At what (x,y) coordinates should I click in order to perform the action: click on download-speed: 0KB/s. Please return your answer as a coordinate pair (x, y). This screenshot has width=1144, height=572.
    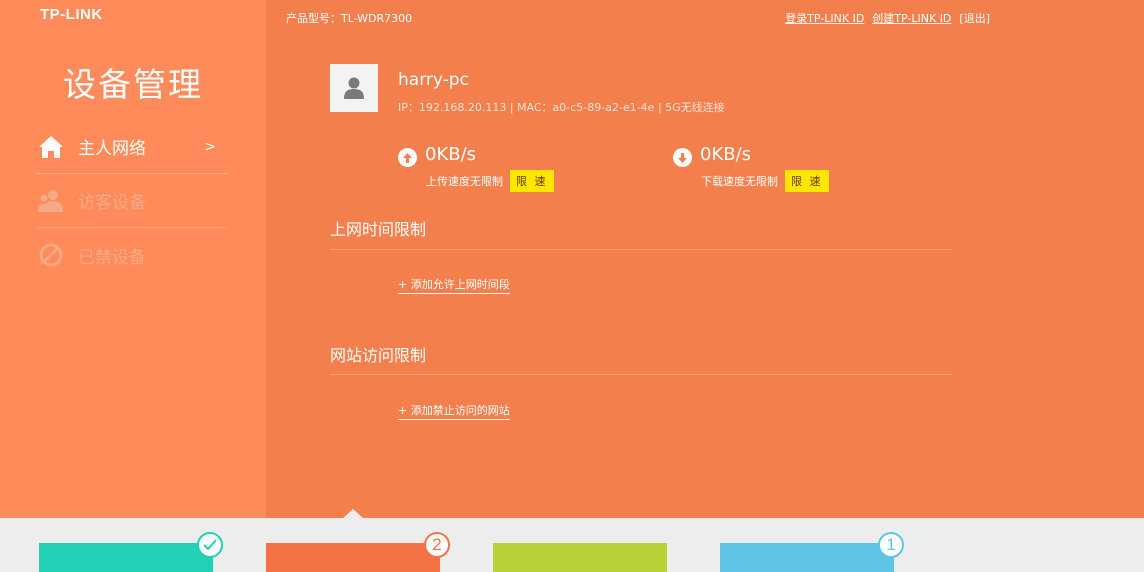
    Looking at the image, I should click on (712, 155).